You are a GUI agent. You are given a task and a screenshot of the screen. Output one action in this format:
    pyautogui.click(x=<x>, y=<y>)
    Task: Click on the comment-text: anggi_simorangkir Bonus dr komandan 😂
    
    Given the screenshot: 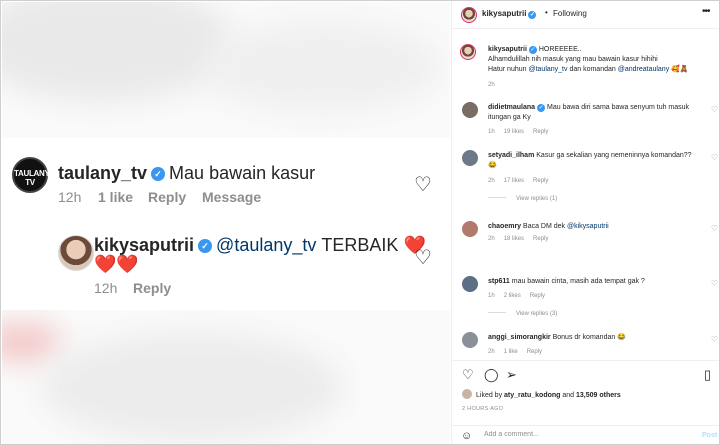 What is the action you would take?
    pyautogui.click(x=557, y=337)
    